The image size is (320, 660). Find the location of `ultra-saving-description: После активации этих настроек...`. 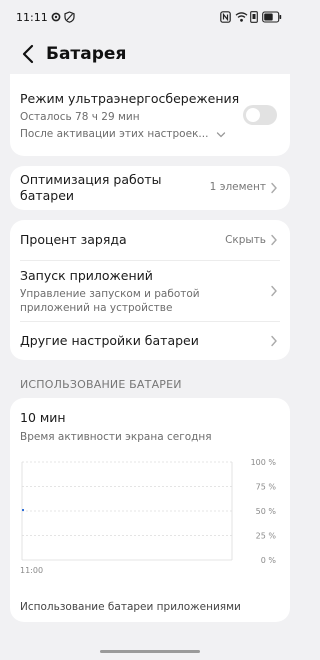

ultra-saving-description: После активации этих настроек... is located at coordinates (114, 134).